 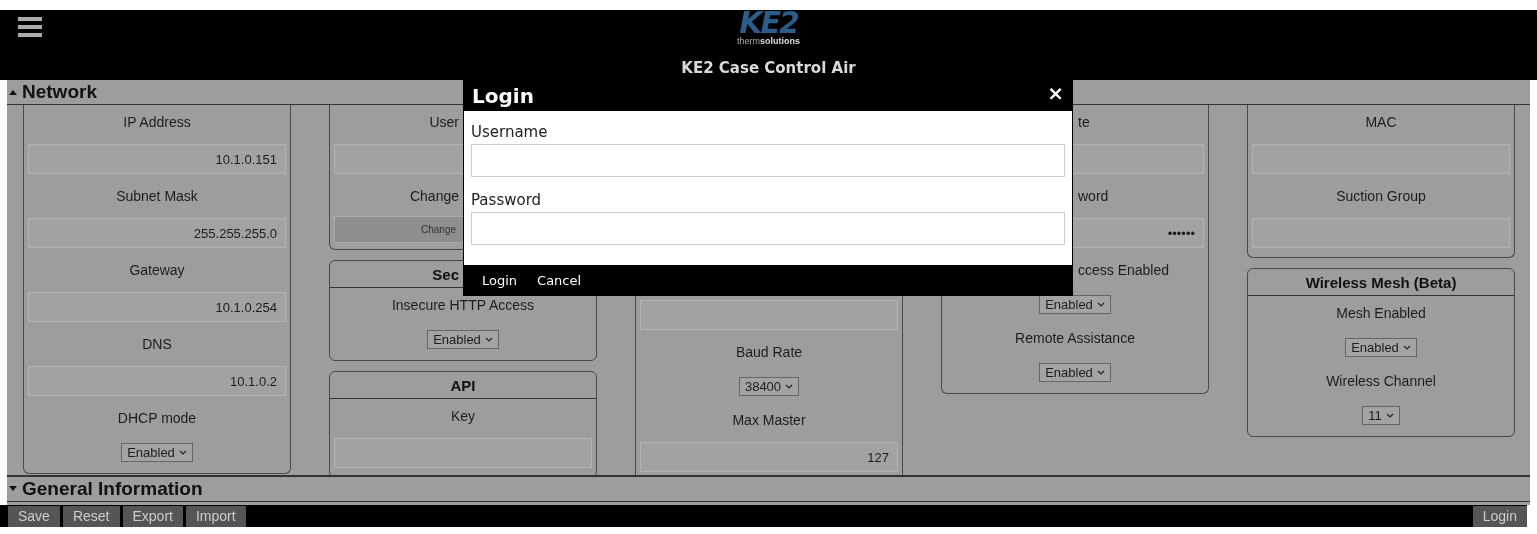 What do you see at coordinates (769, 352) in the screenshot?
I see `field-label: Baud Rate` at bounding box center [769, 352].